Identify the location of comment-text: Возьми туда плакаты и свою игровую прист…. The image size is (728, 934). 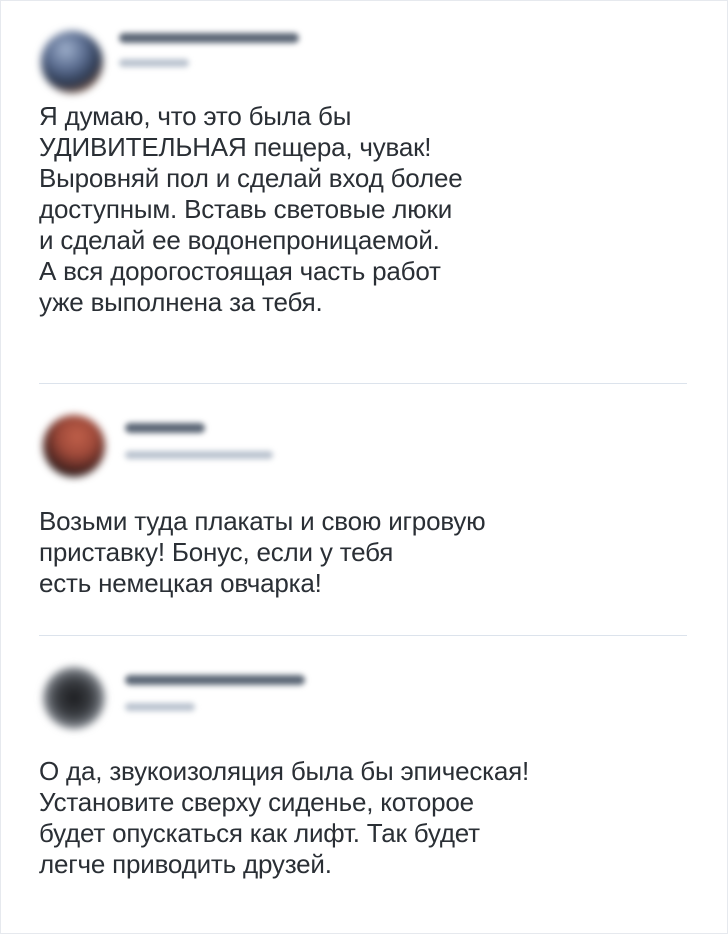
(262, 552).